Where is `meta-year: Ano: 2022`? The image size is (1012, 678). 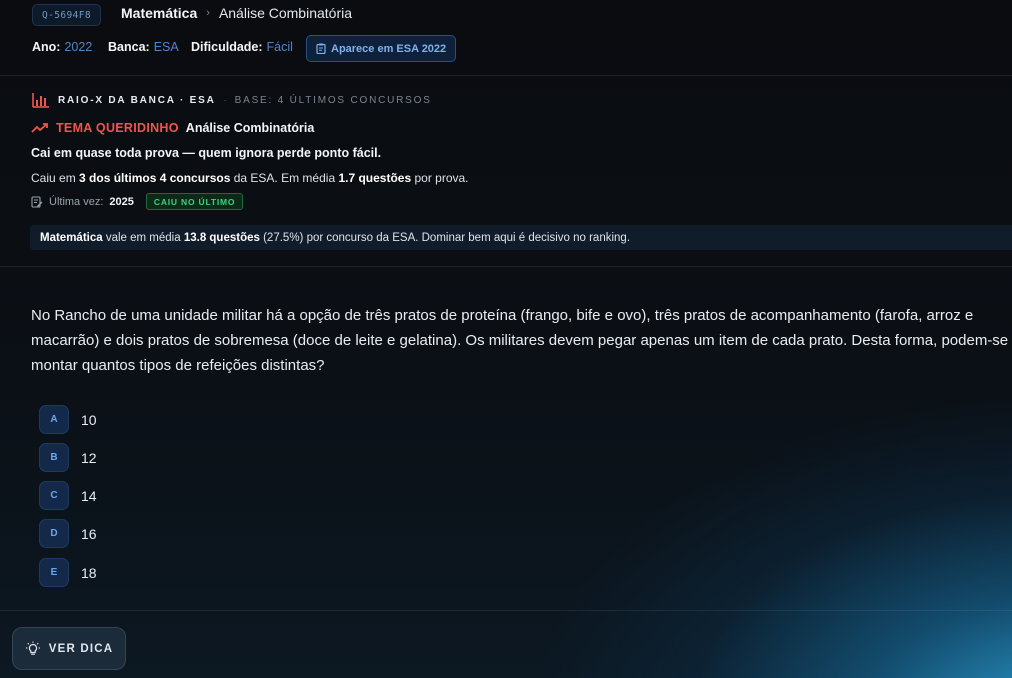
meta-year: Ano: 2022 is located at coordinates (62, 47).